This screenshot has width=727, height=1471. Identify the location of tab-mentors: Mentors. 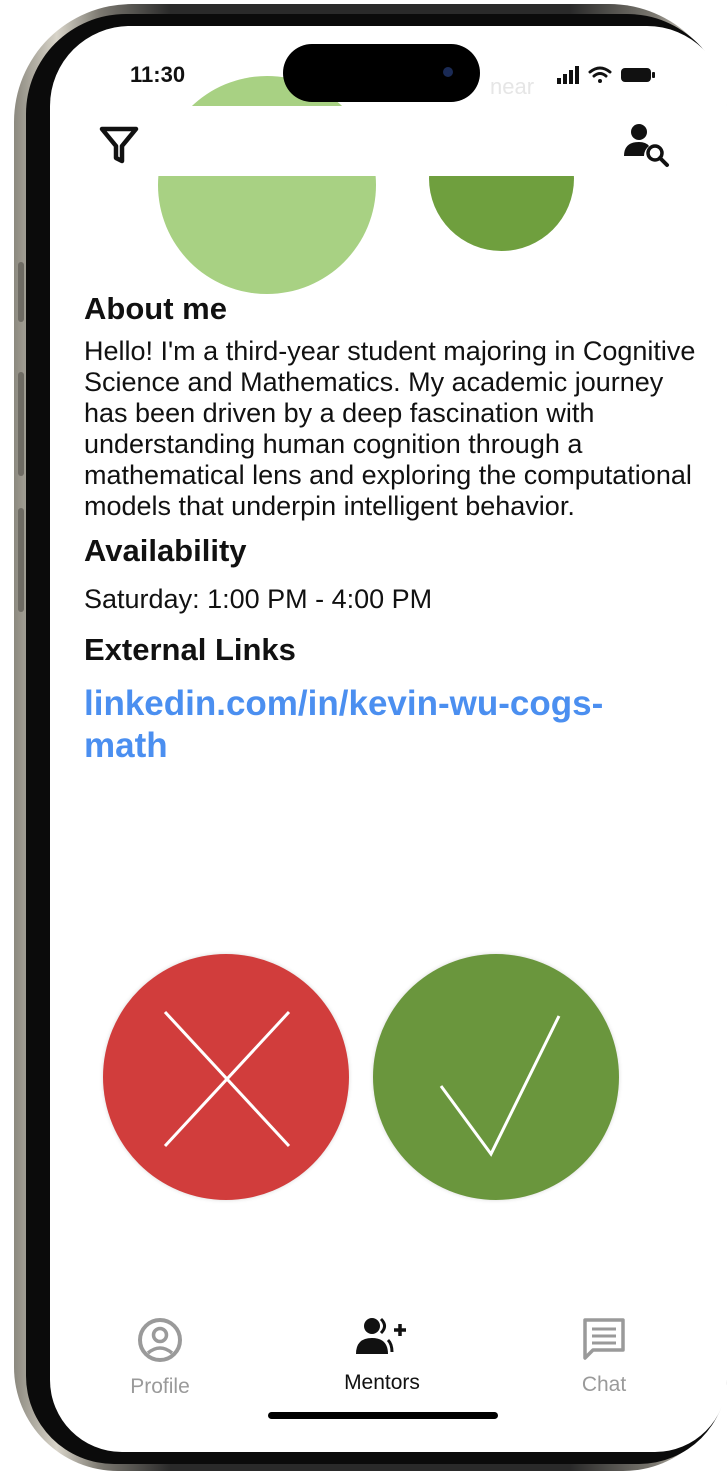
(382, 1355).